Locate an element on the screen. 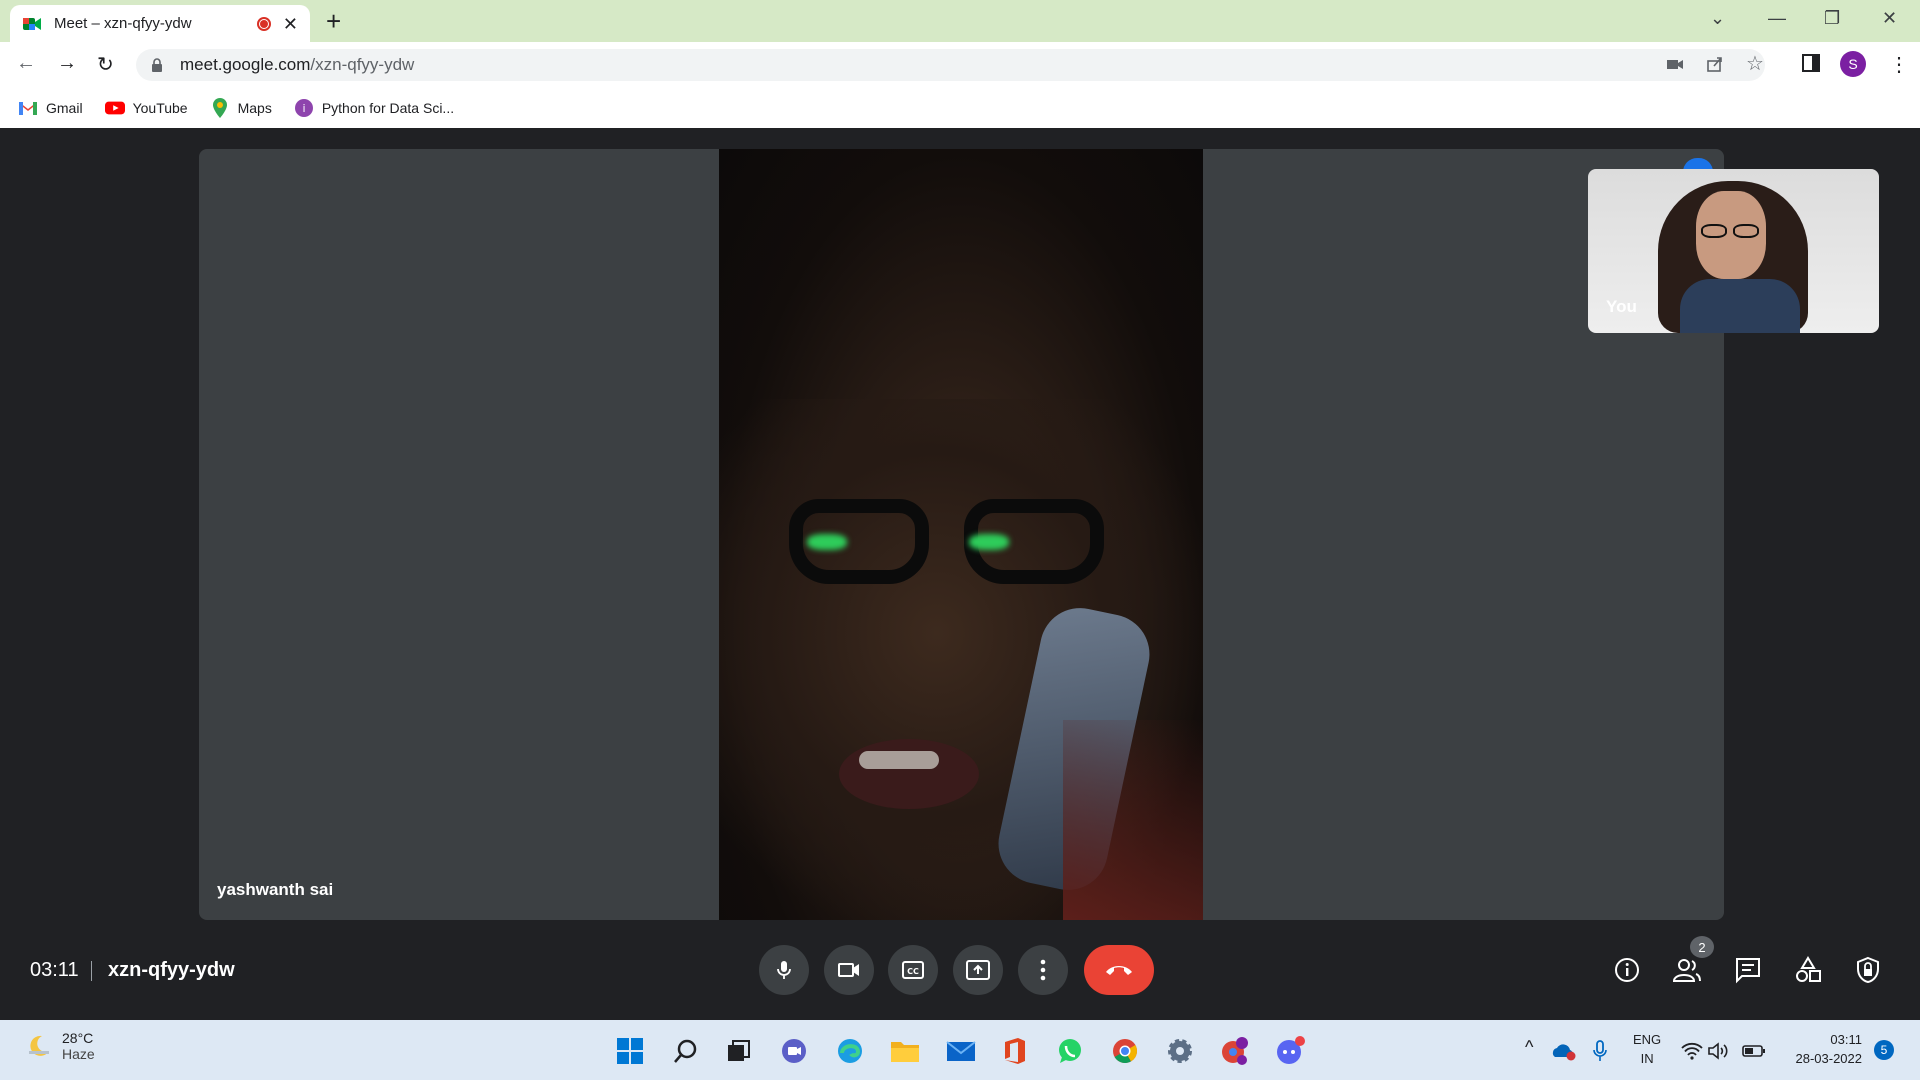 This screenshot has width=1920, height=1080. bookmark-maps: Maps is located at coordinates (241, 108).